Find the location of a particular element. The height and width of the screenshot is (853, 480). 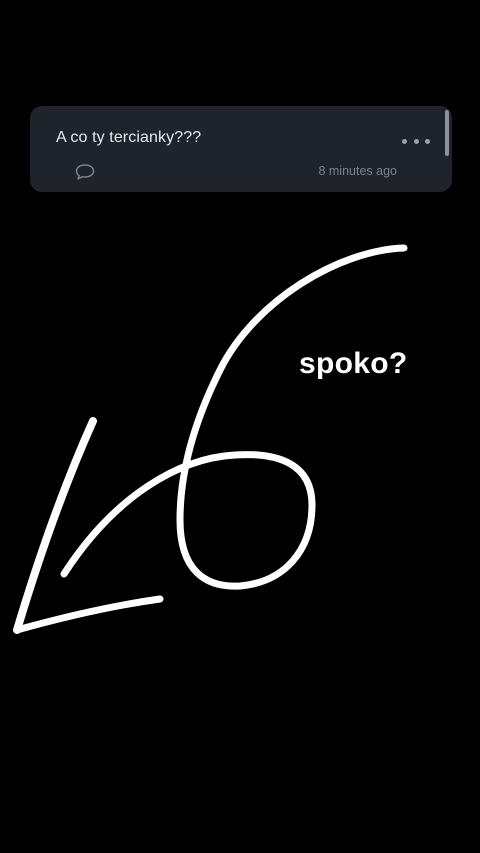

arrow-head-left-stroke is located at coordinates (55, 525).